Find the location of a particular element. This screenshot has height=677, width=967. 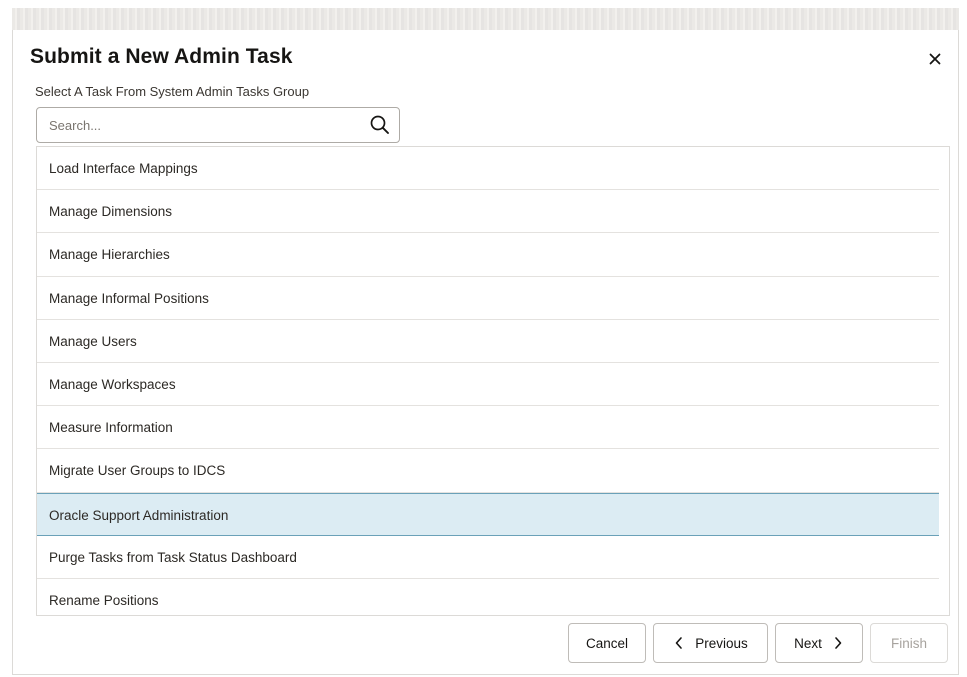

previous-button: Previous is located at coordinates (710, 643).